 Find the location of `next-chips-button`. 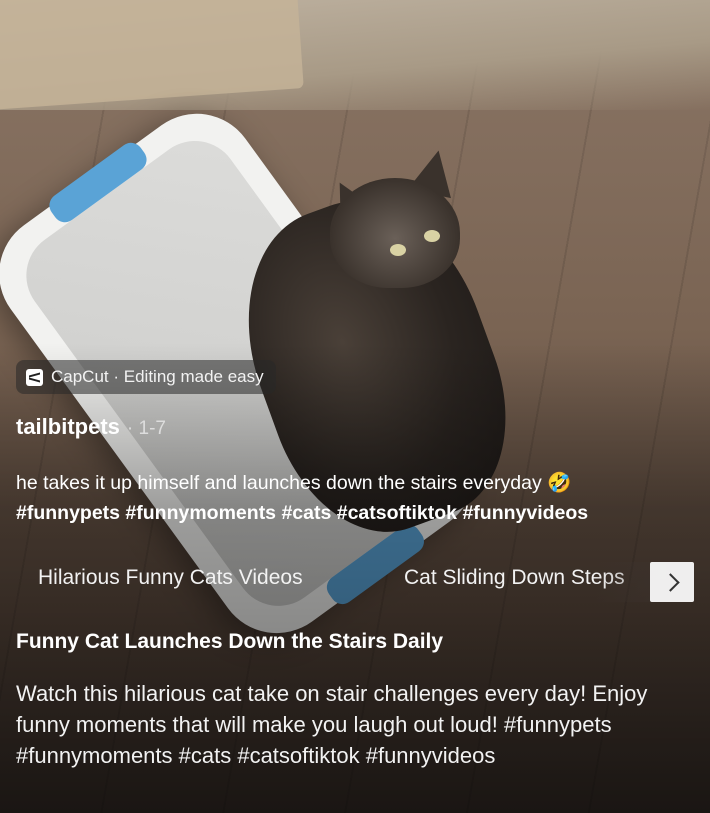

next-chips-button is located at coordinates (672, 582).